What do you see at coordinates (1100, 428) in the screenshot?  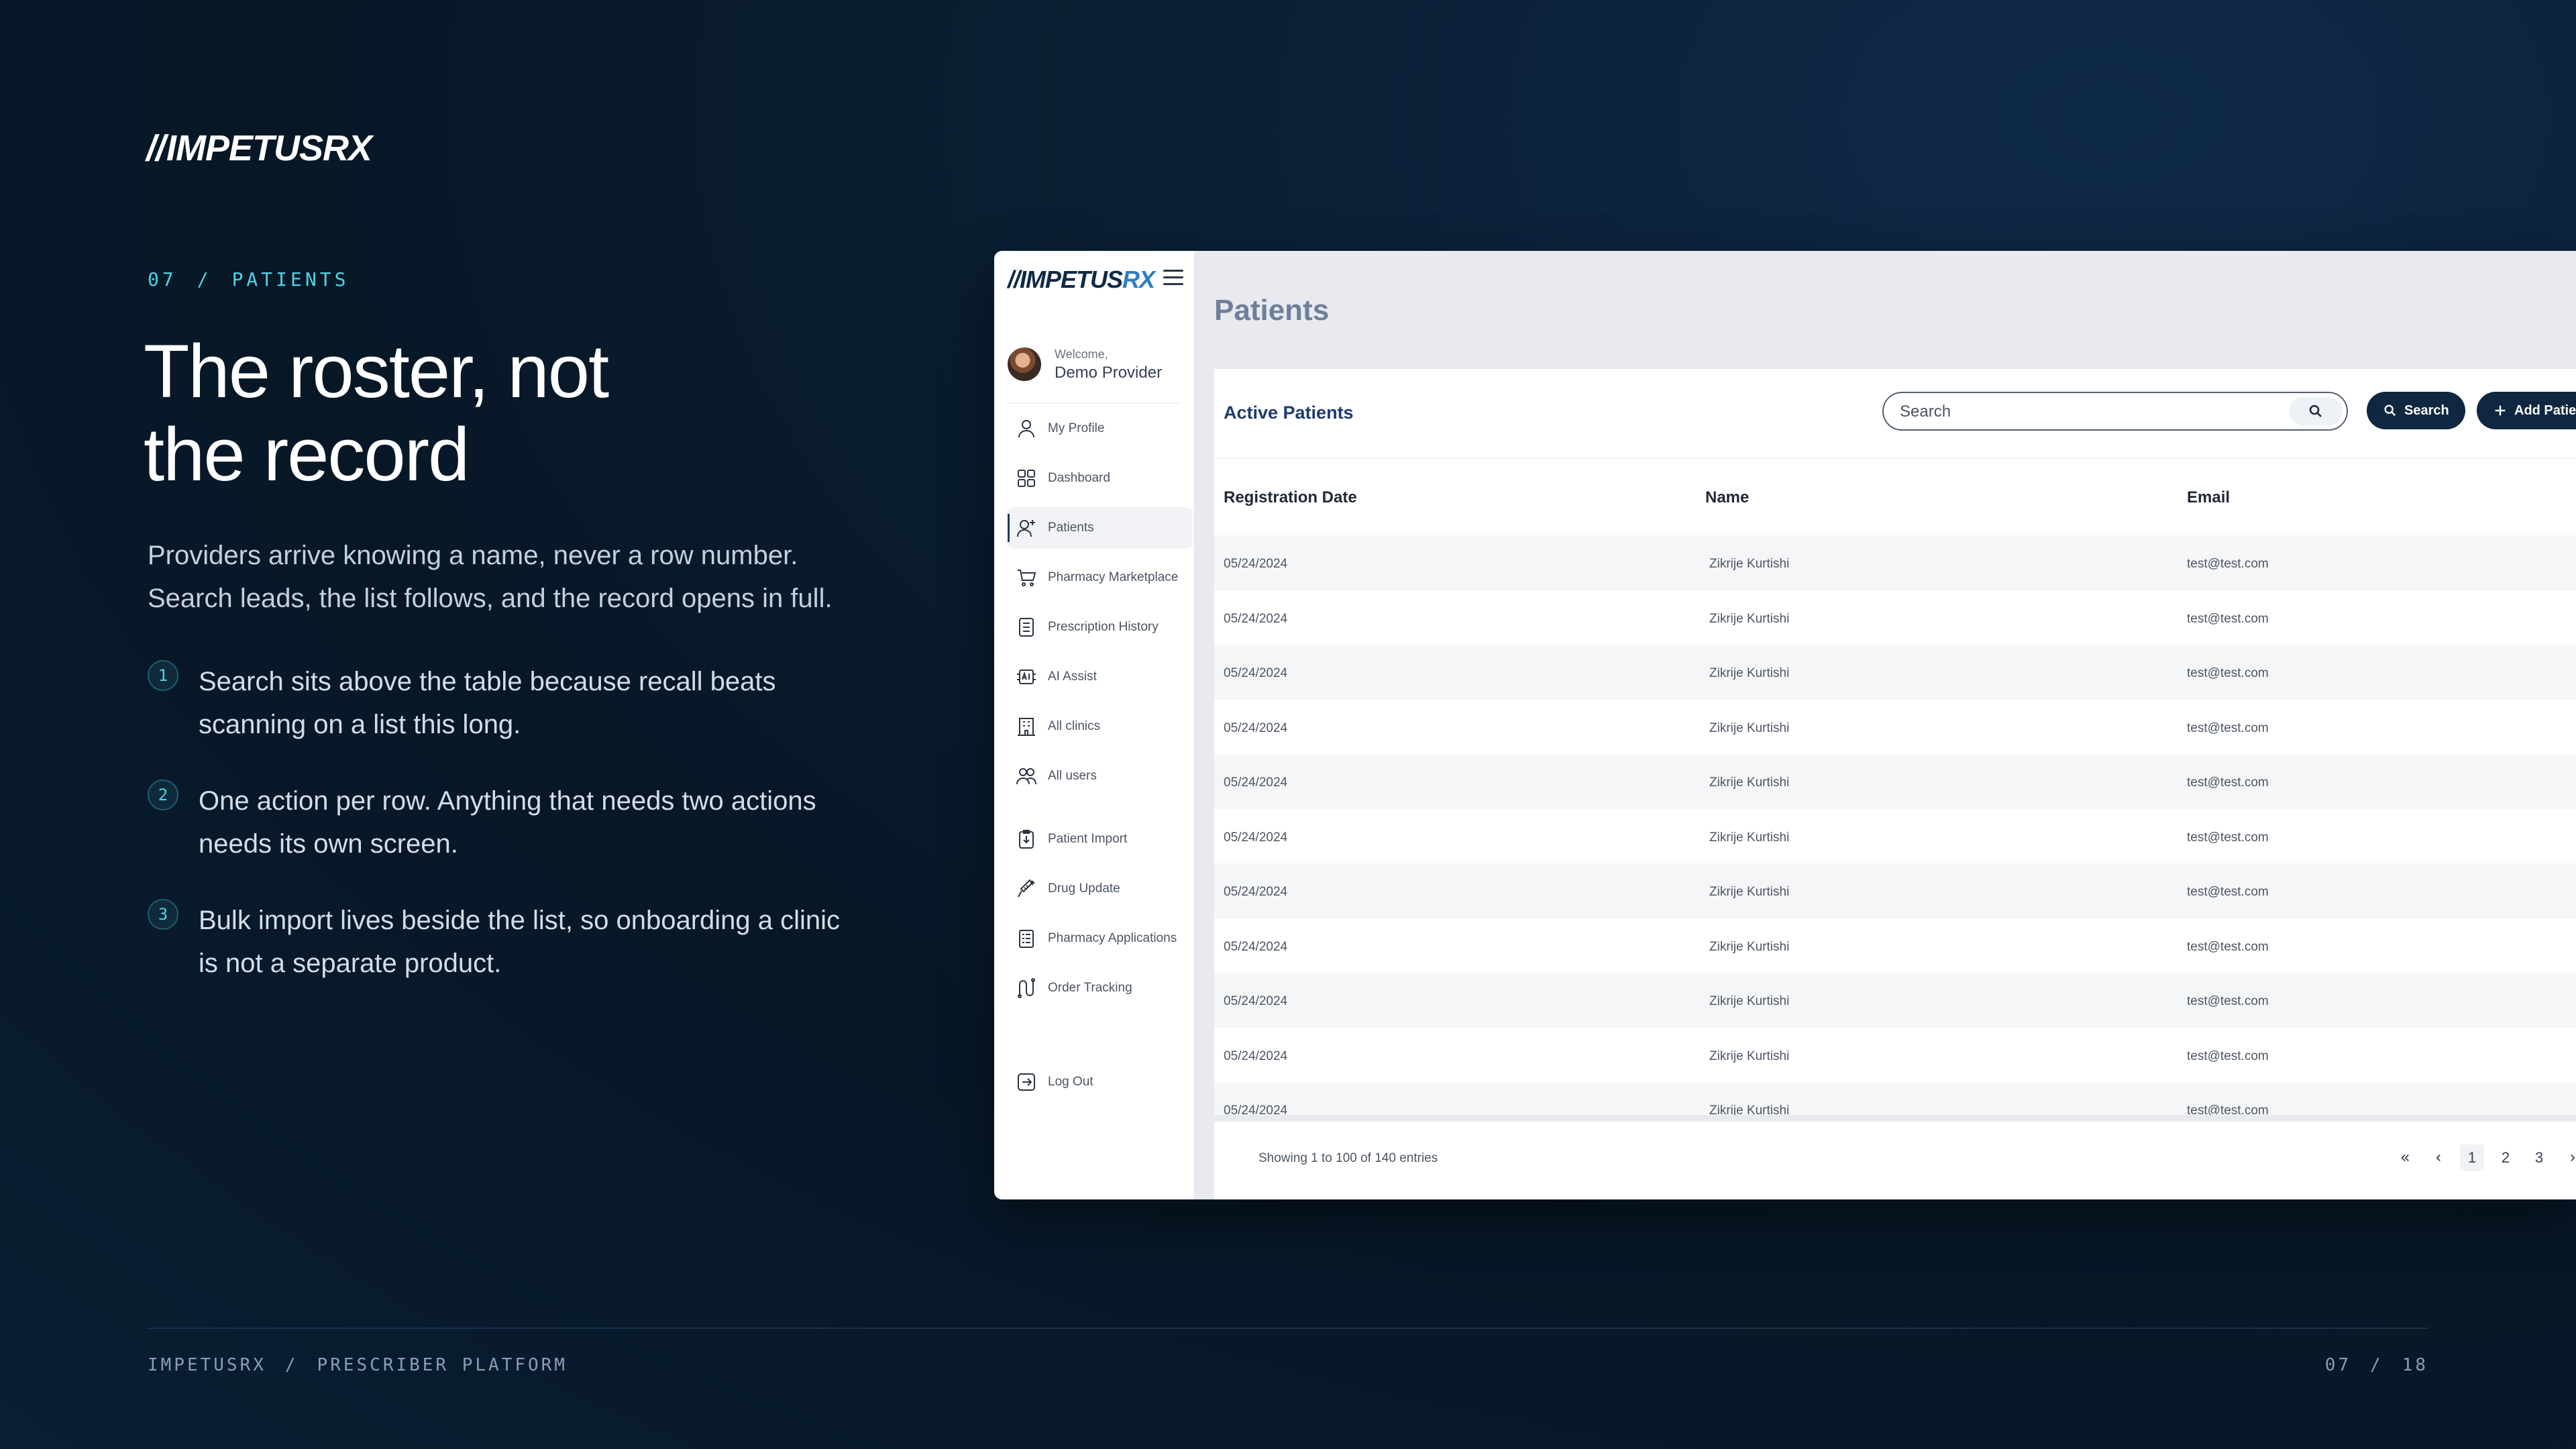 I see `sidebar-item-my-profile: My Profile` at bounding box center [1100, 428].